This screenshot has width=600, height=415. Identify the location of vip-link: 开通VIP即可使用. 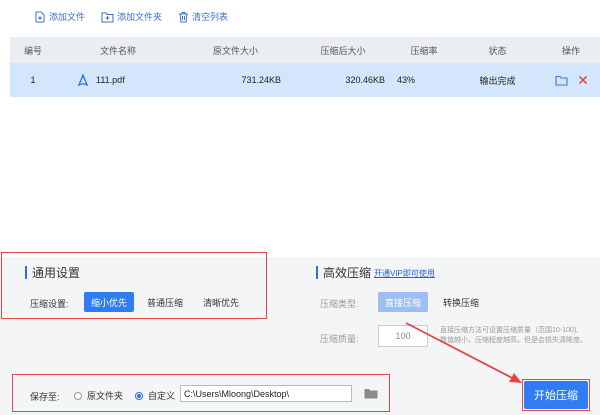
(404, 273).